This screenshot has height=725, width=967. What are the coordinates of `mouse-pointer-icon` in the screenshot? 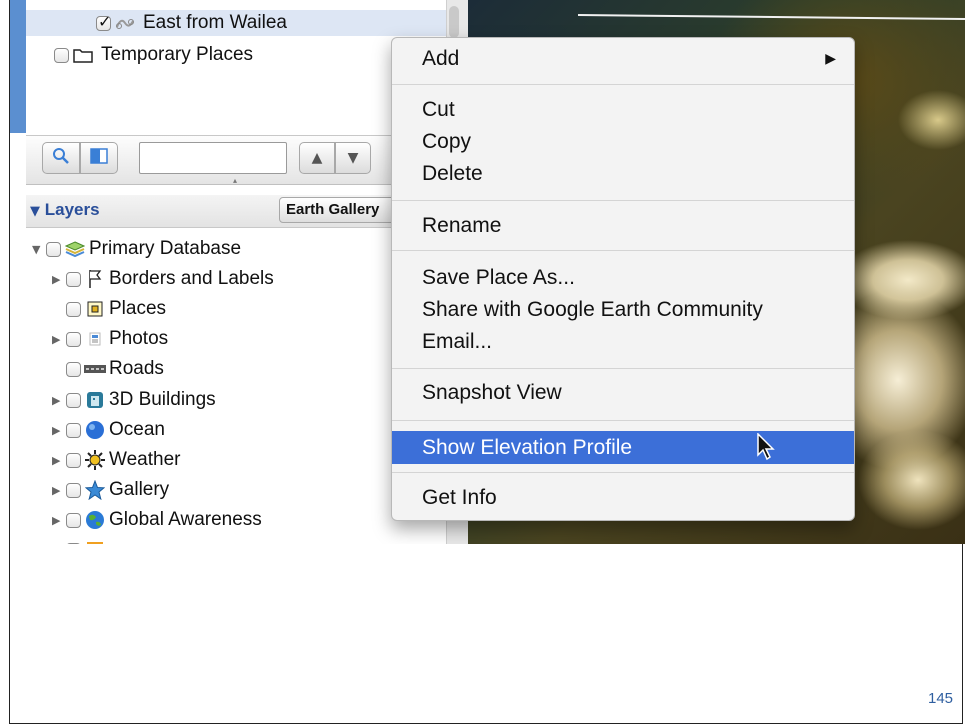 It's located at (766, 449).